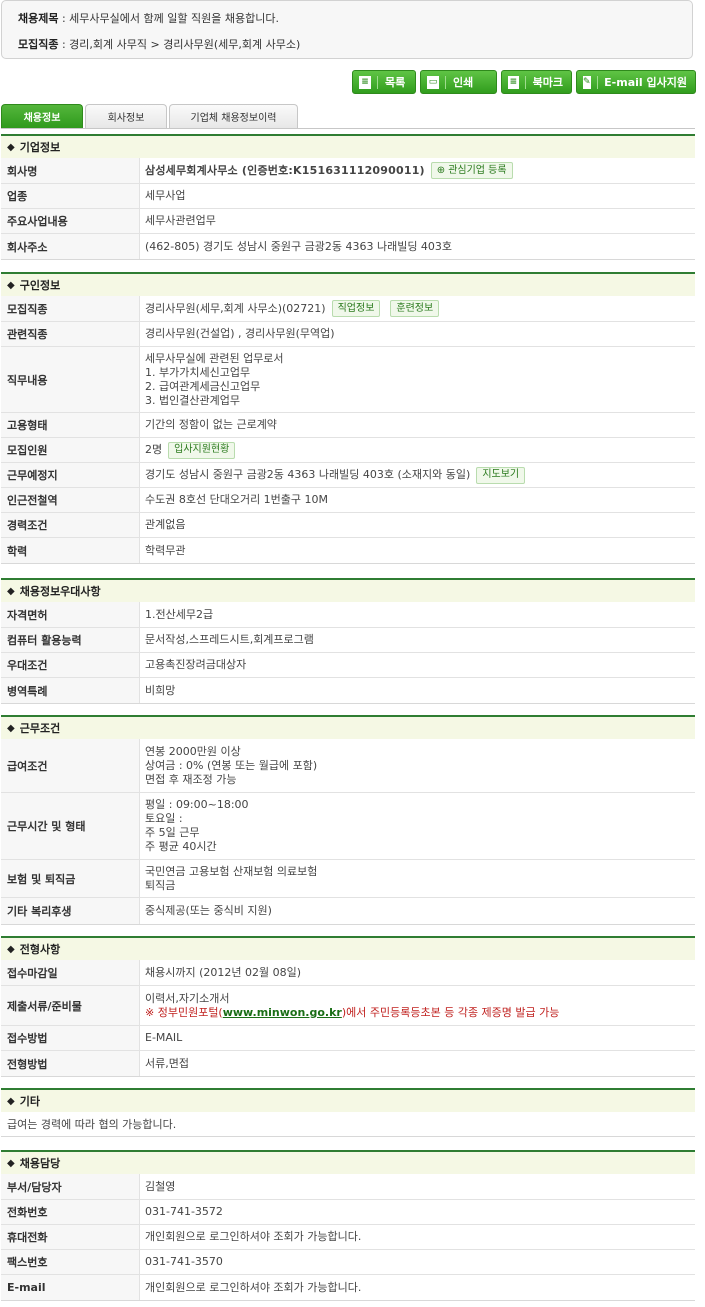 Image resolution: width=705 pixels, height=1307 pixels. What do you see at coordinates (167, 1063) in the screenshot?
I see `screening-process-value: 서류,면접` at bounding box center [167, 1063].